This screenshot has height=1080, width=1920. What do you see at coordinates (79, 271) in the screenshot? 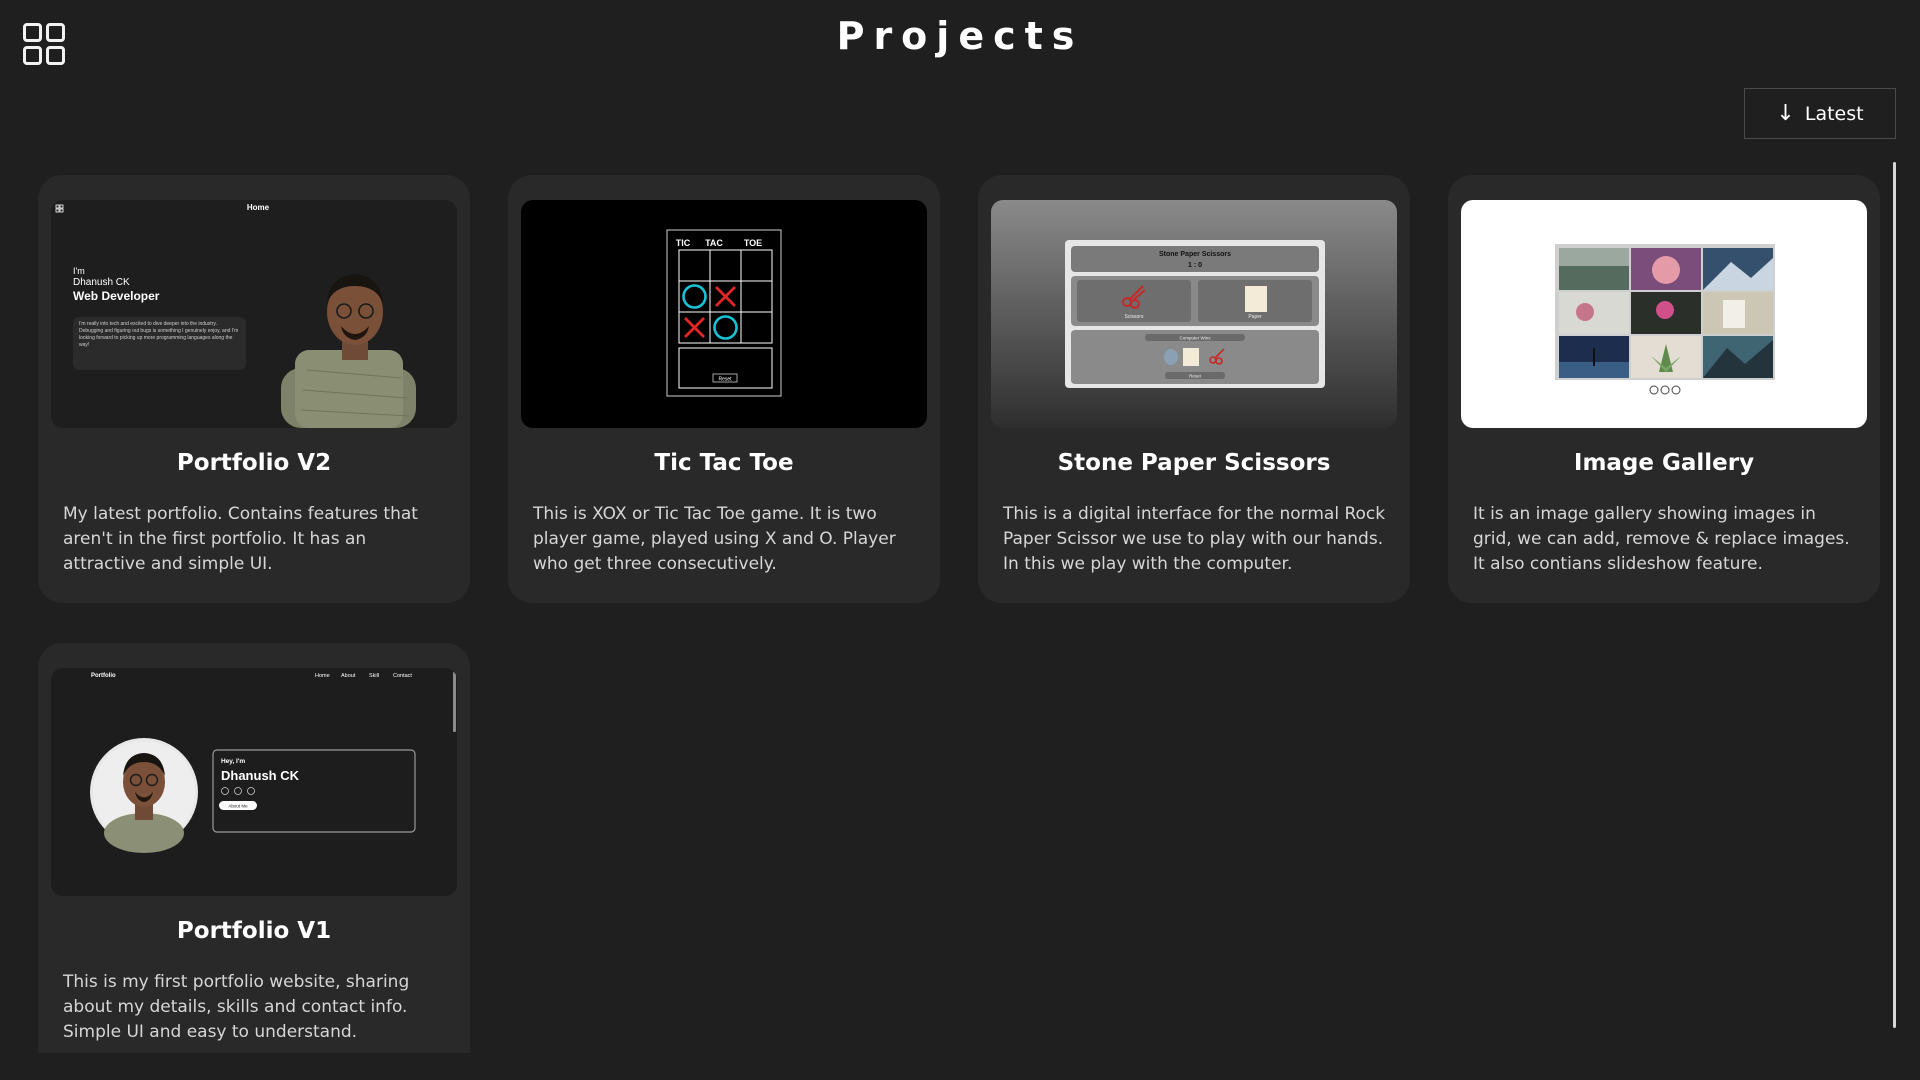
I see `thumb-intro: I'm` at bounding box center [79, 271].